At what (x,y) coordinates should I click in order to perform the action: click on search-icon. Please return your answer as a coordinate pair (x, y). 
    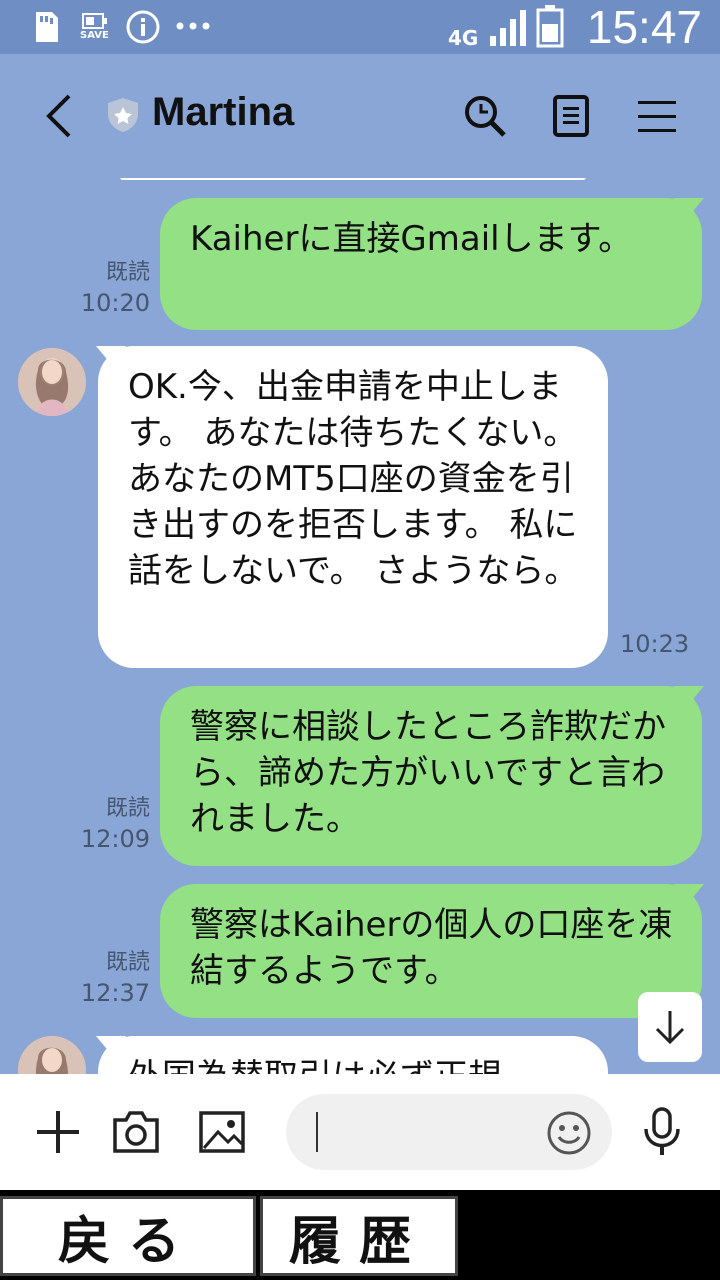
    Looking at the image, I should click on (485, 116).